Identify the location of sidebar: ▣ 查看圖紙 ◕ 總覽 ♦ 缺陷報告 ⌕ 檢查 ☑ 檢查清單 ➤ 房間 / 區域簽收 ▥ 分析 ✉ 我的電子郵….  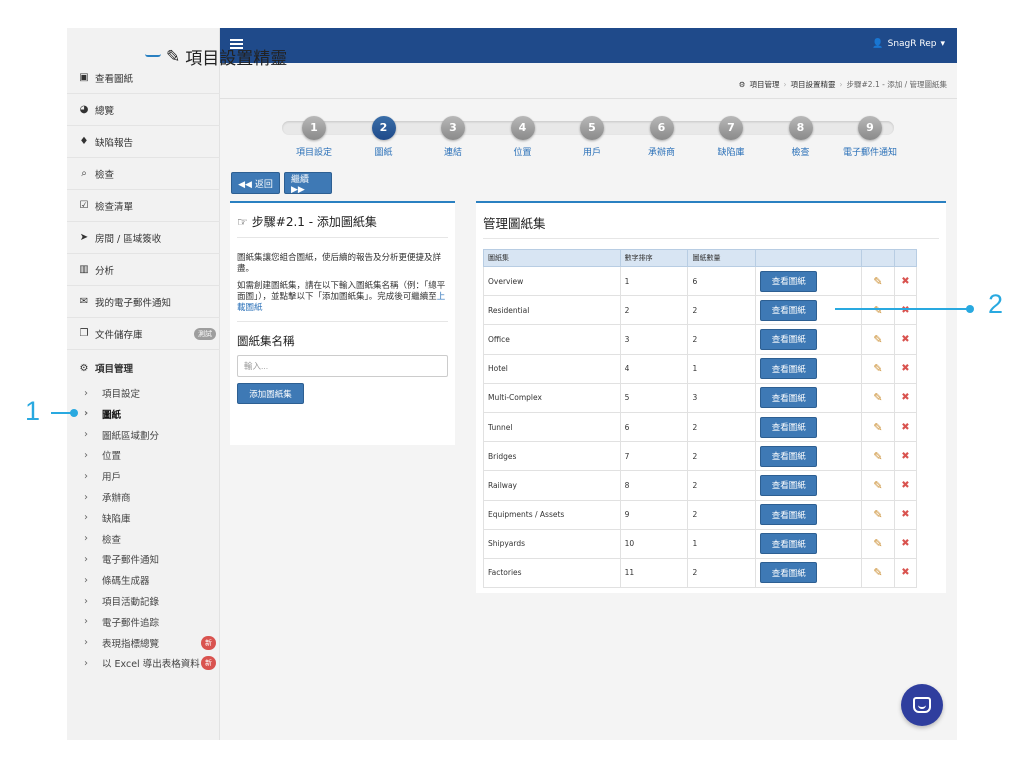
(143, 384).